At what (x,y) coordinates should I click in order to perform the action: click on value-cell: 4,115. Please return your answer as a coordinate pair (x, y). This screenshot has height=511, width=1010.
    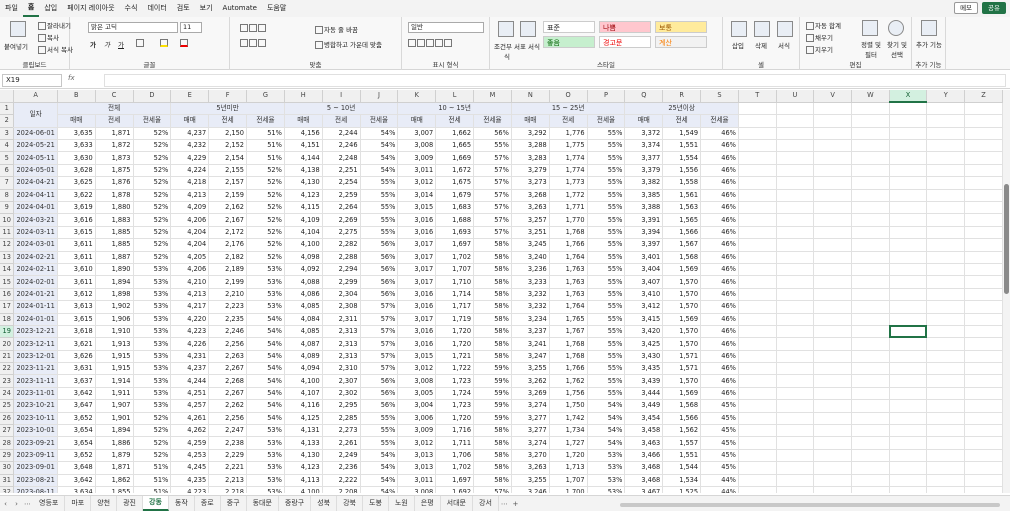
    Looking at the image, I should click on (303, 208).